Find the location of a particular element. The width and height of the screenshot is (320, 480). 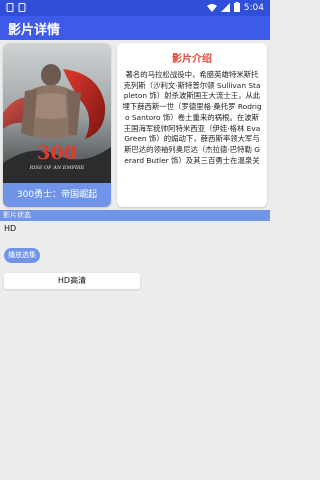

clock: 5:04 is located at coordinates (253, 8).